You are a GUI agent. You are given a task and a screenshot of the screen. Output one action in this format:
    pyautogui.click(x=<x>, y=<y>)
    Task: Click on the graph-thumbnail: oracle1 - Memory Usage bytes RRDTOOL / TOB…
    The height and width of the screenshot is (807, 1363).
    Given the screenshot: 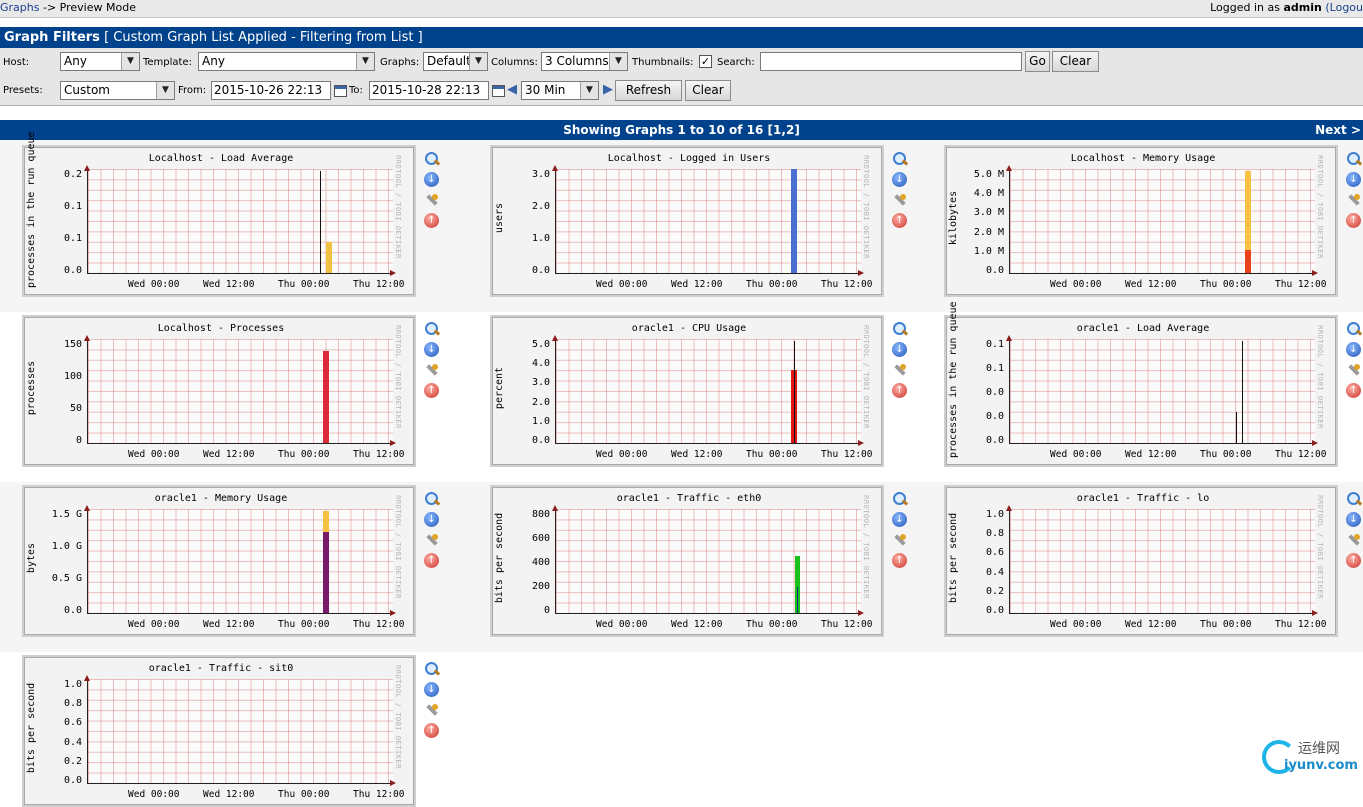 What is the action you would take?
    pyautogui.click(x=219, y=561)
    